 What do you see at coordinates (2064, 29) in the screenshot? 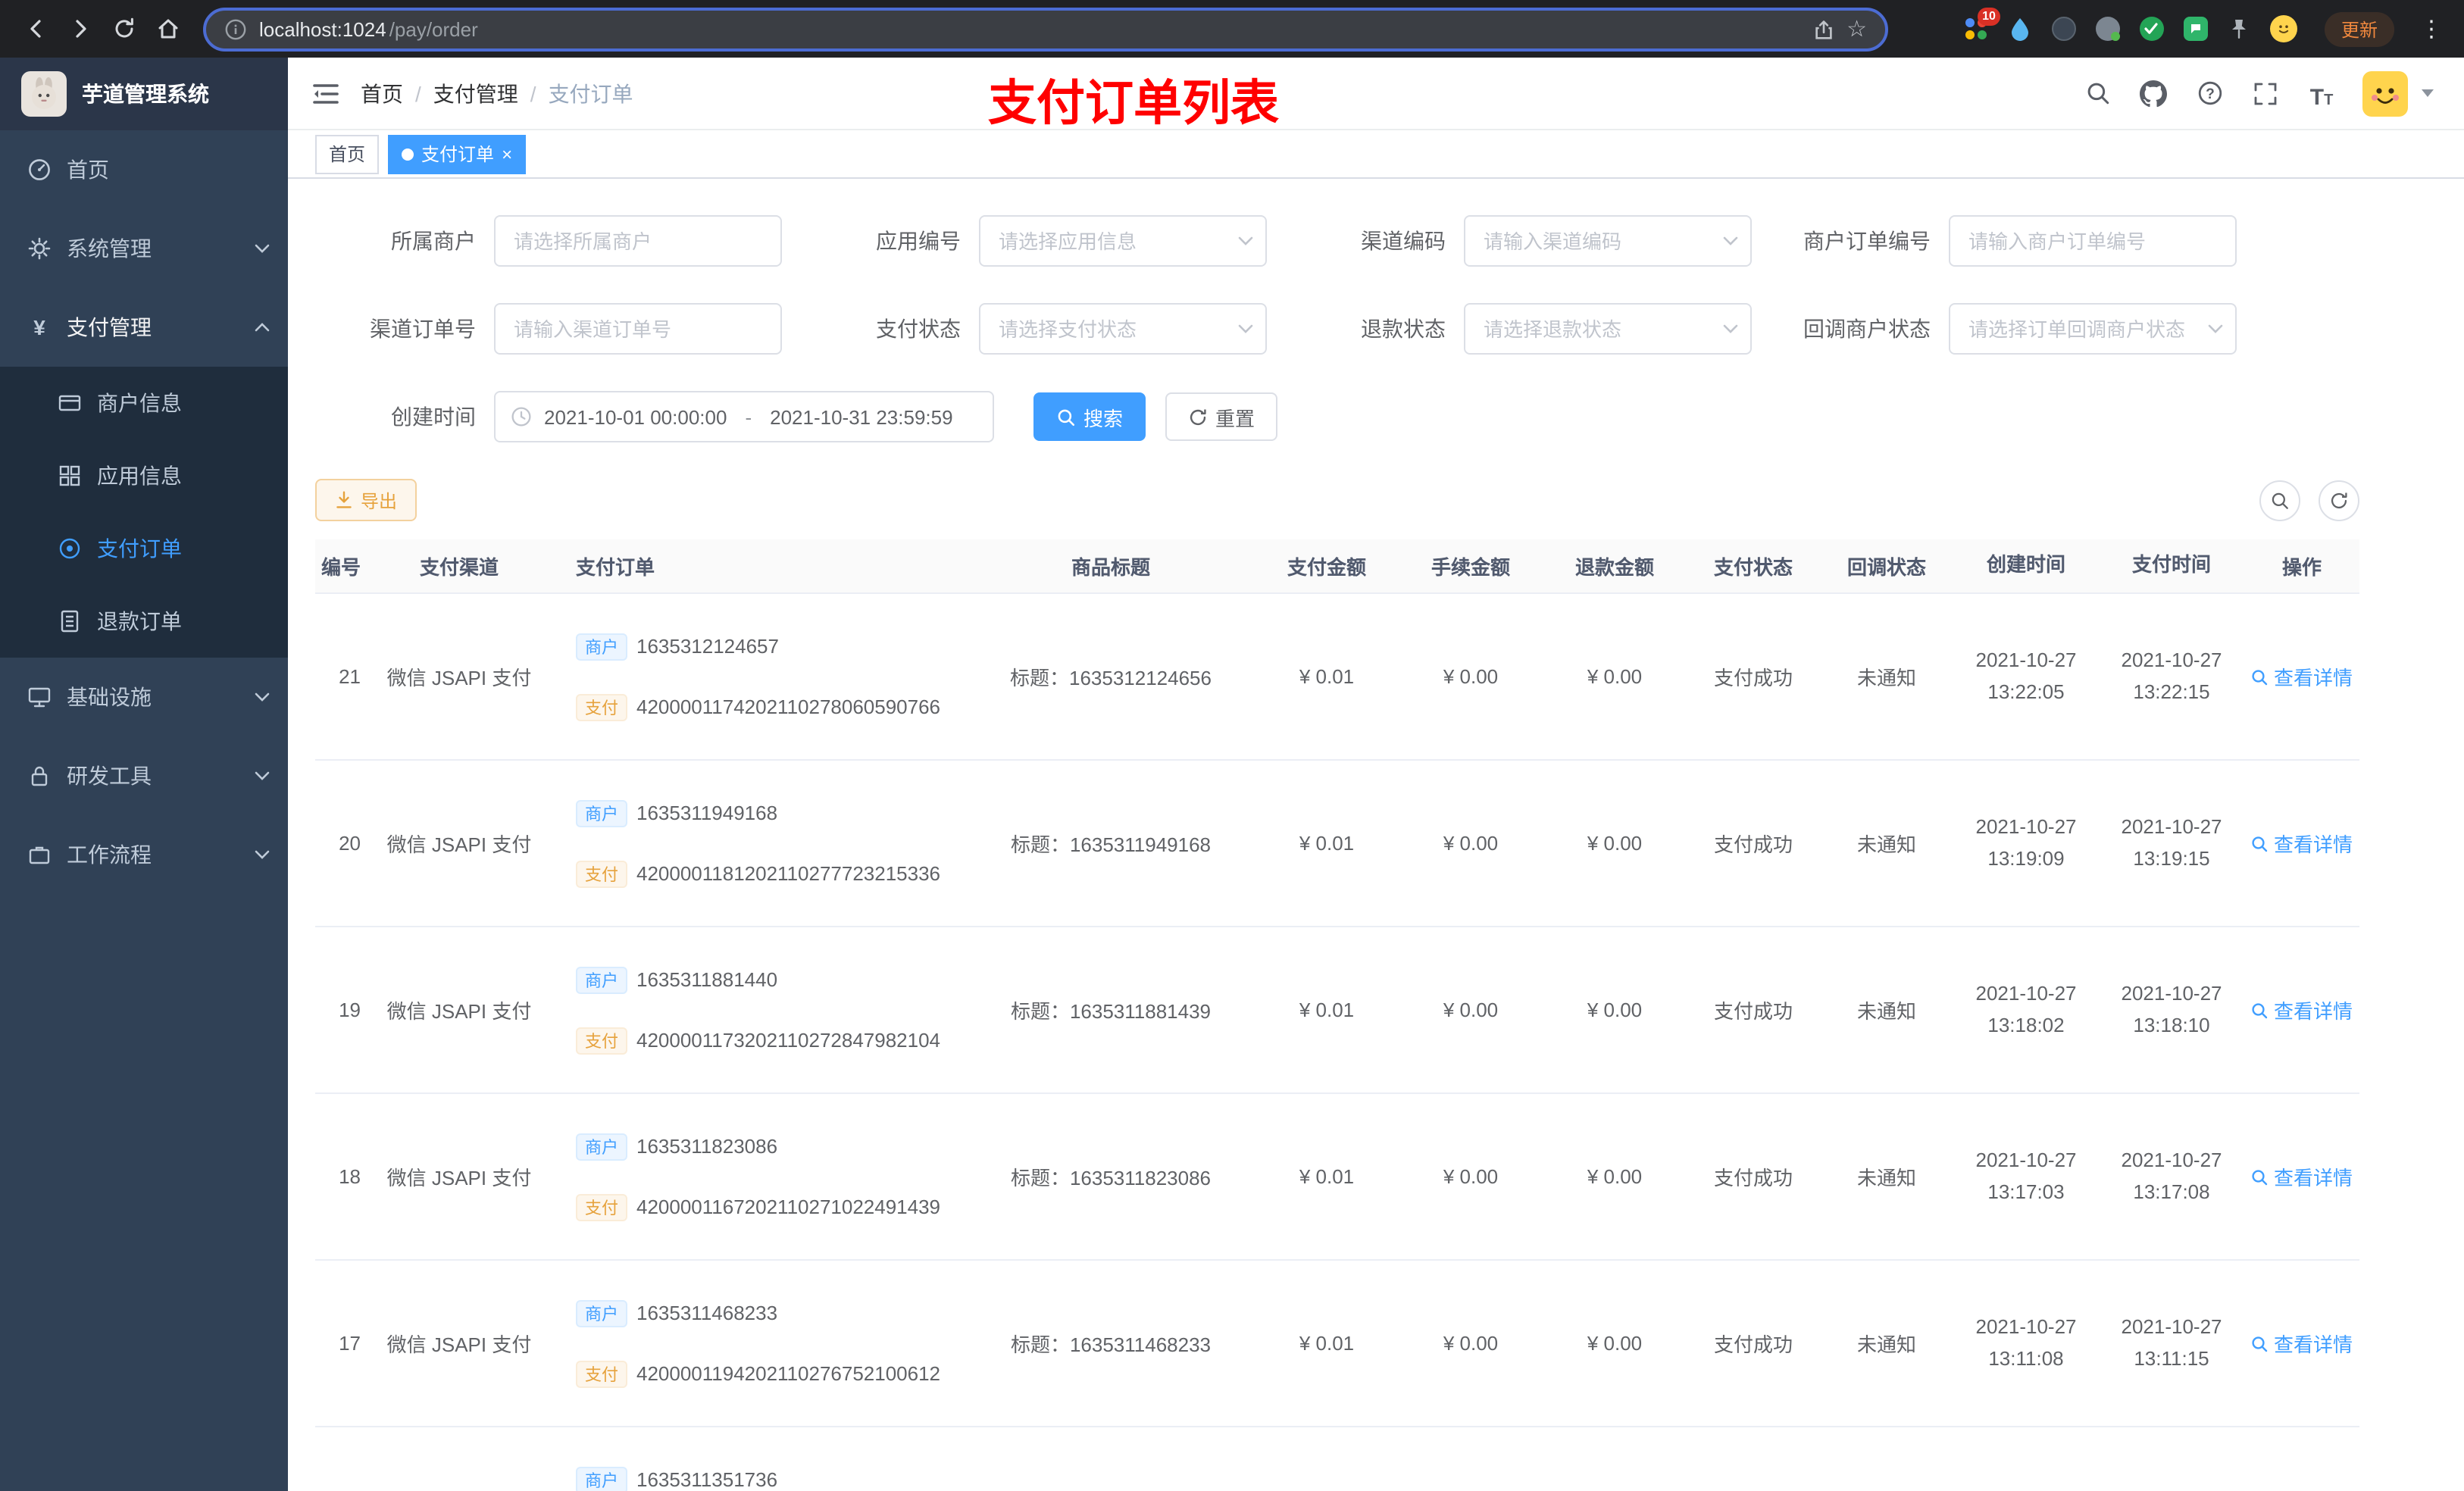
I see `extension-dark-circle-icon` at bounding box center [2064, 29].